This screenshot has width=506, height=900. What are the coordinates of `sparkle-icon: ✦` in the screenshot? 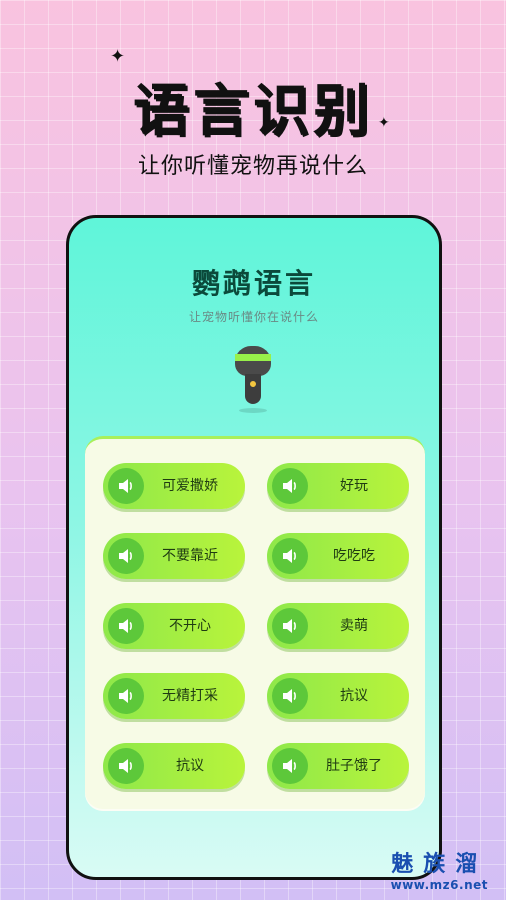 It's located at (118, 56).